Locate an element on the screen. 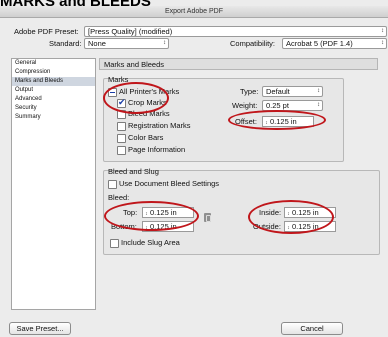  chain-link-icon is located at coordinates (207, 217).